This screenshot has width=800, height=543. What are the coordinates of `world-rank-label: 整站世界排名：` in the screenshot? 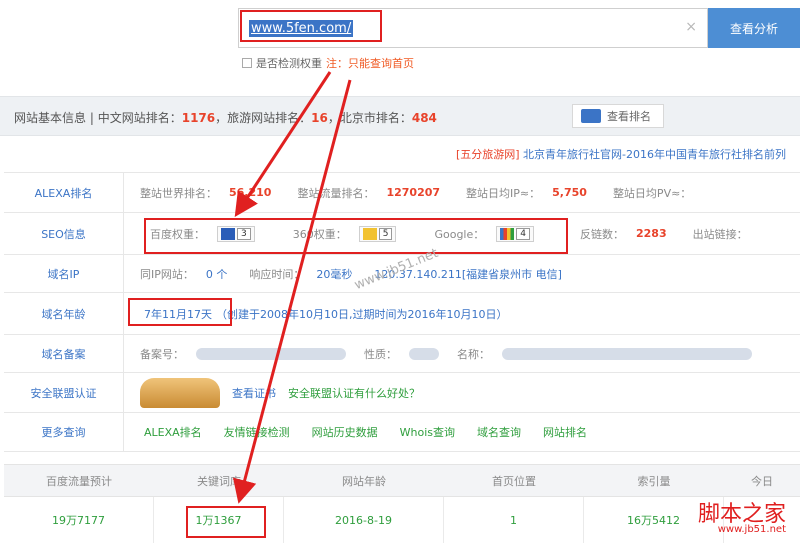 It's located at (178, 193).